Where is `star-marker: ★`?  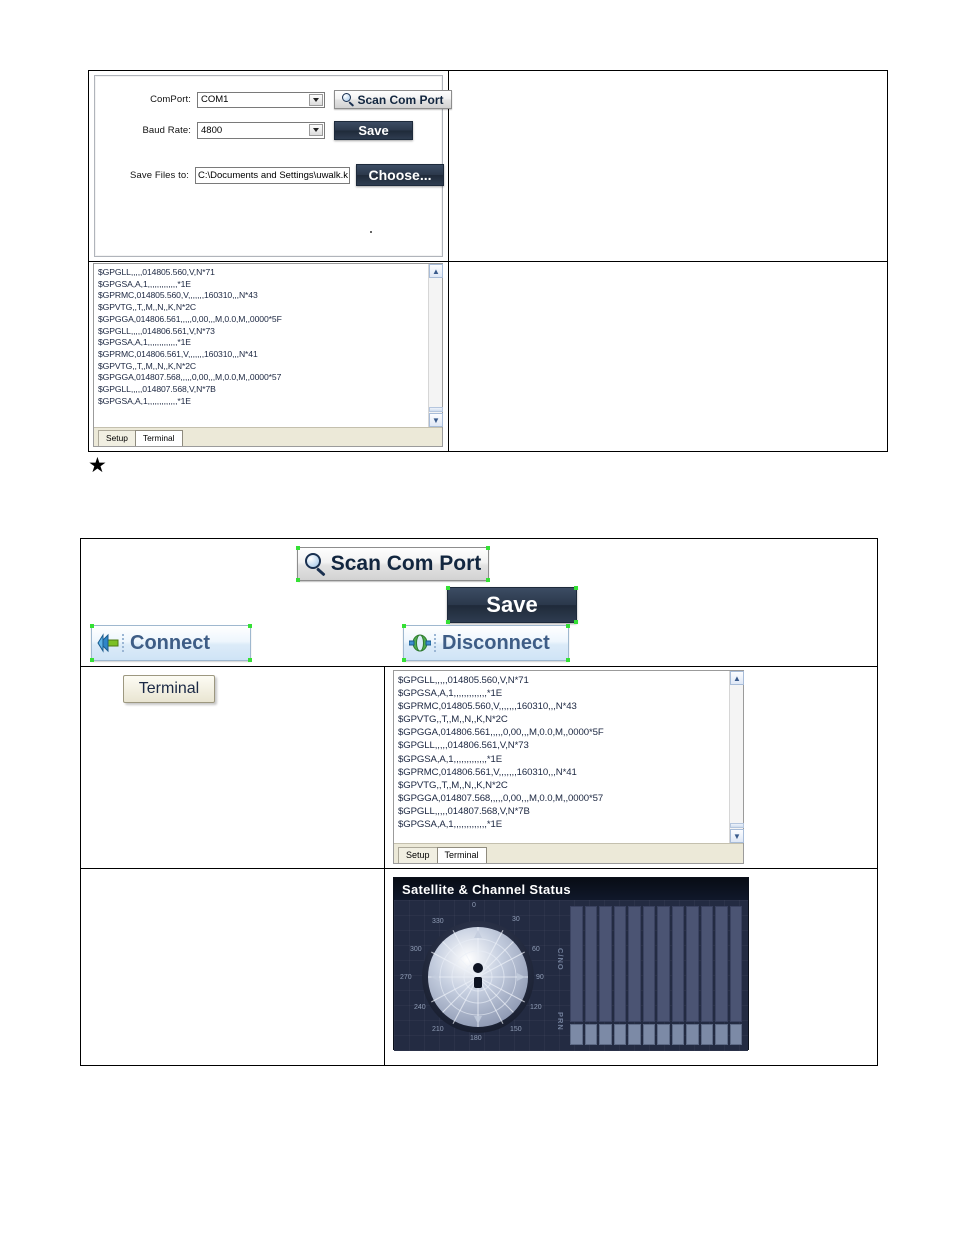 star-marker: ★ is located at coordinates (97, 465).